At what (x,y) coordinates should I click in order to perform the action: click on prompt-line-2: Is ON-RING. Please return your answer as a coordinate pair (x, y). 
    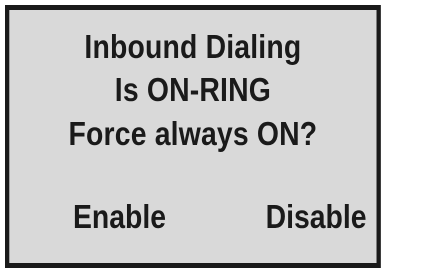
    Looking at the image, I should click on (193, 89).